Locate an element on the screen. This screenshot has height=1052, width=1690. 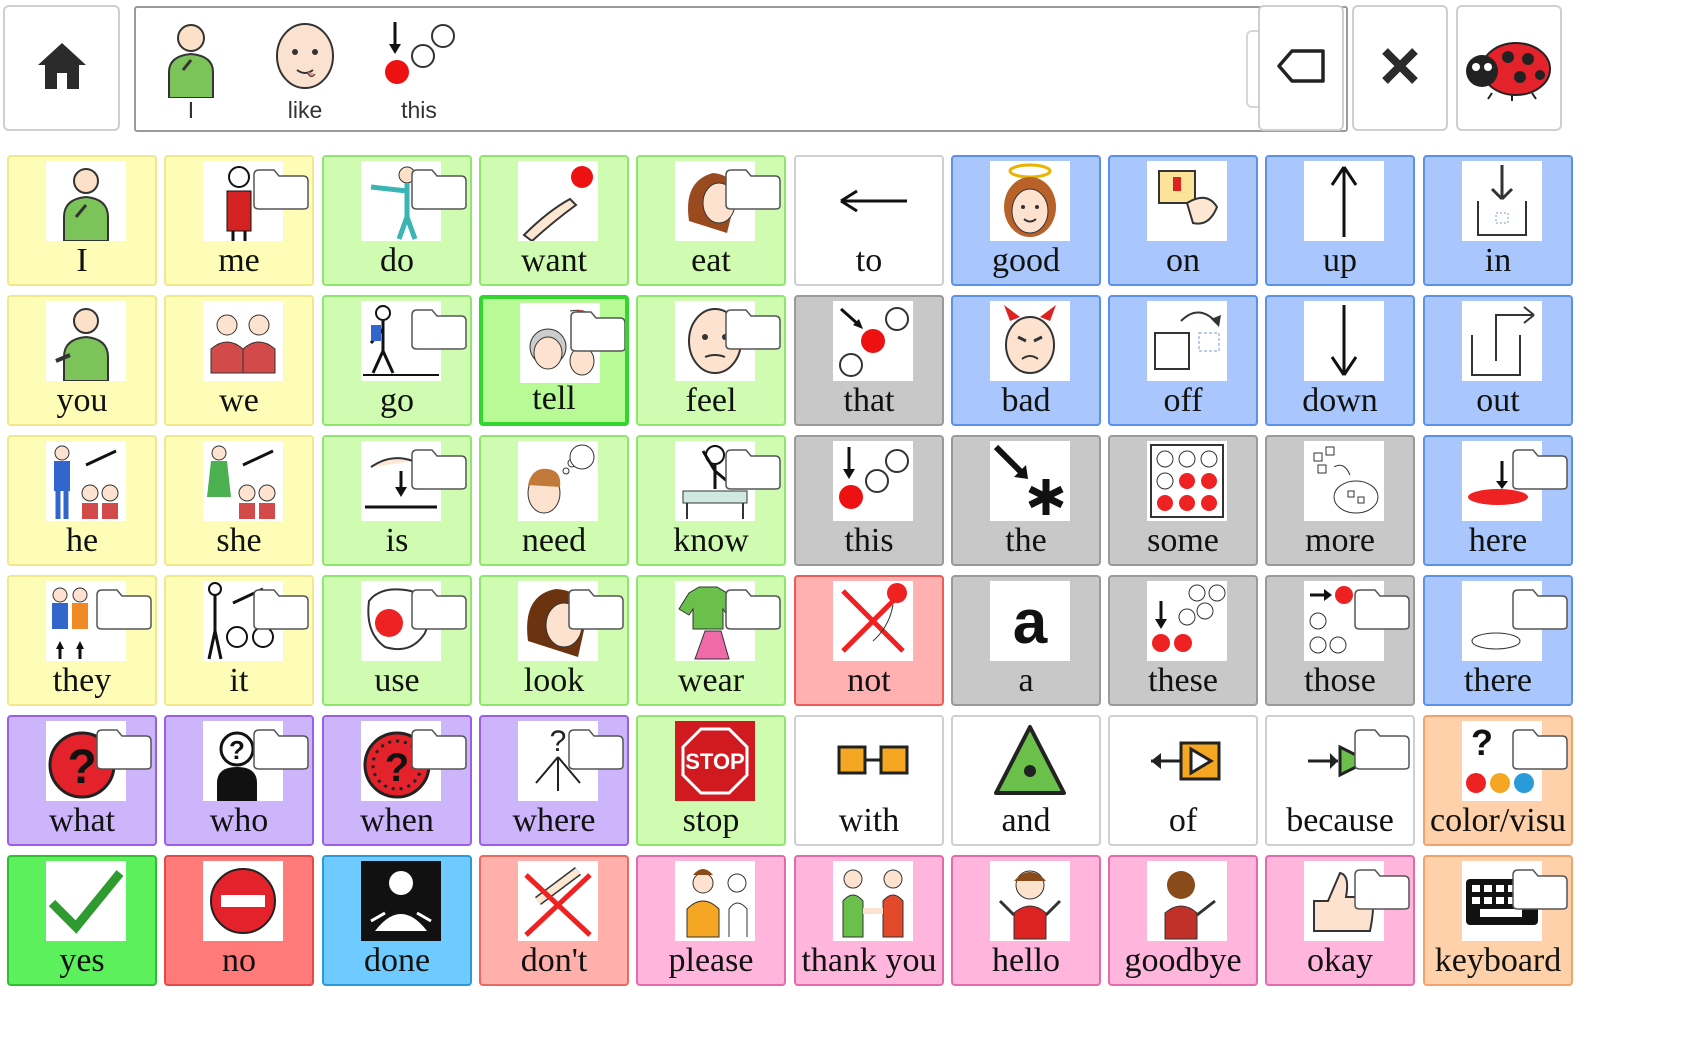
cell-hello: hello is located at coordinates (1026, 920).